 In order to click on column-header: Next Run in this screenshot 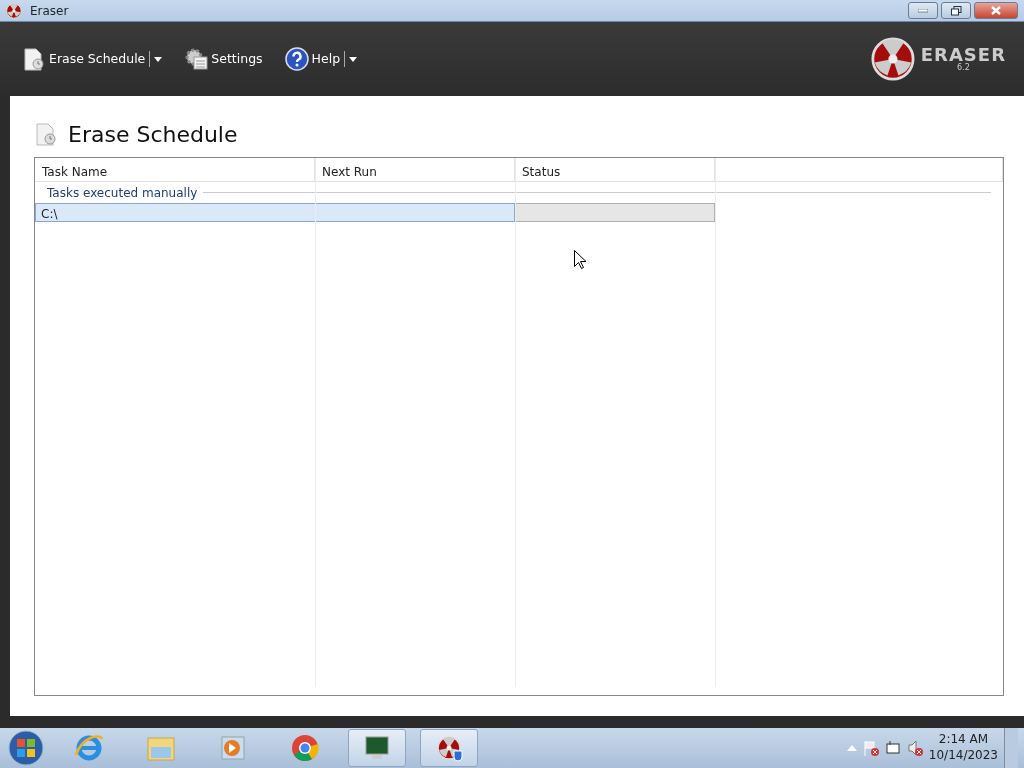, I will do `click(415, 170)`.